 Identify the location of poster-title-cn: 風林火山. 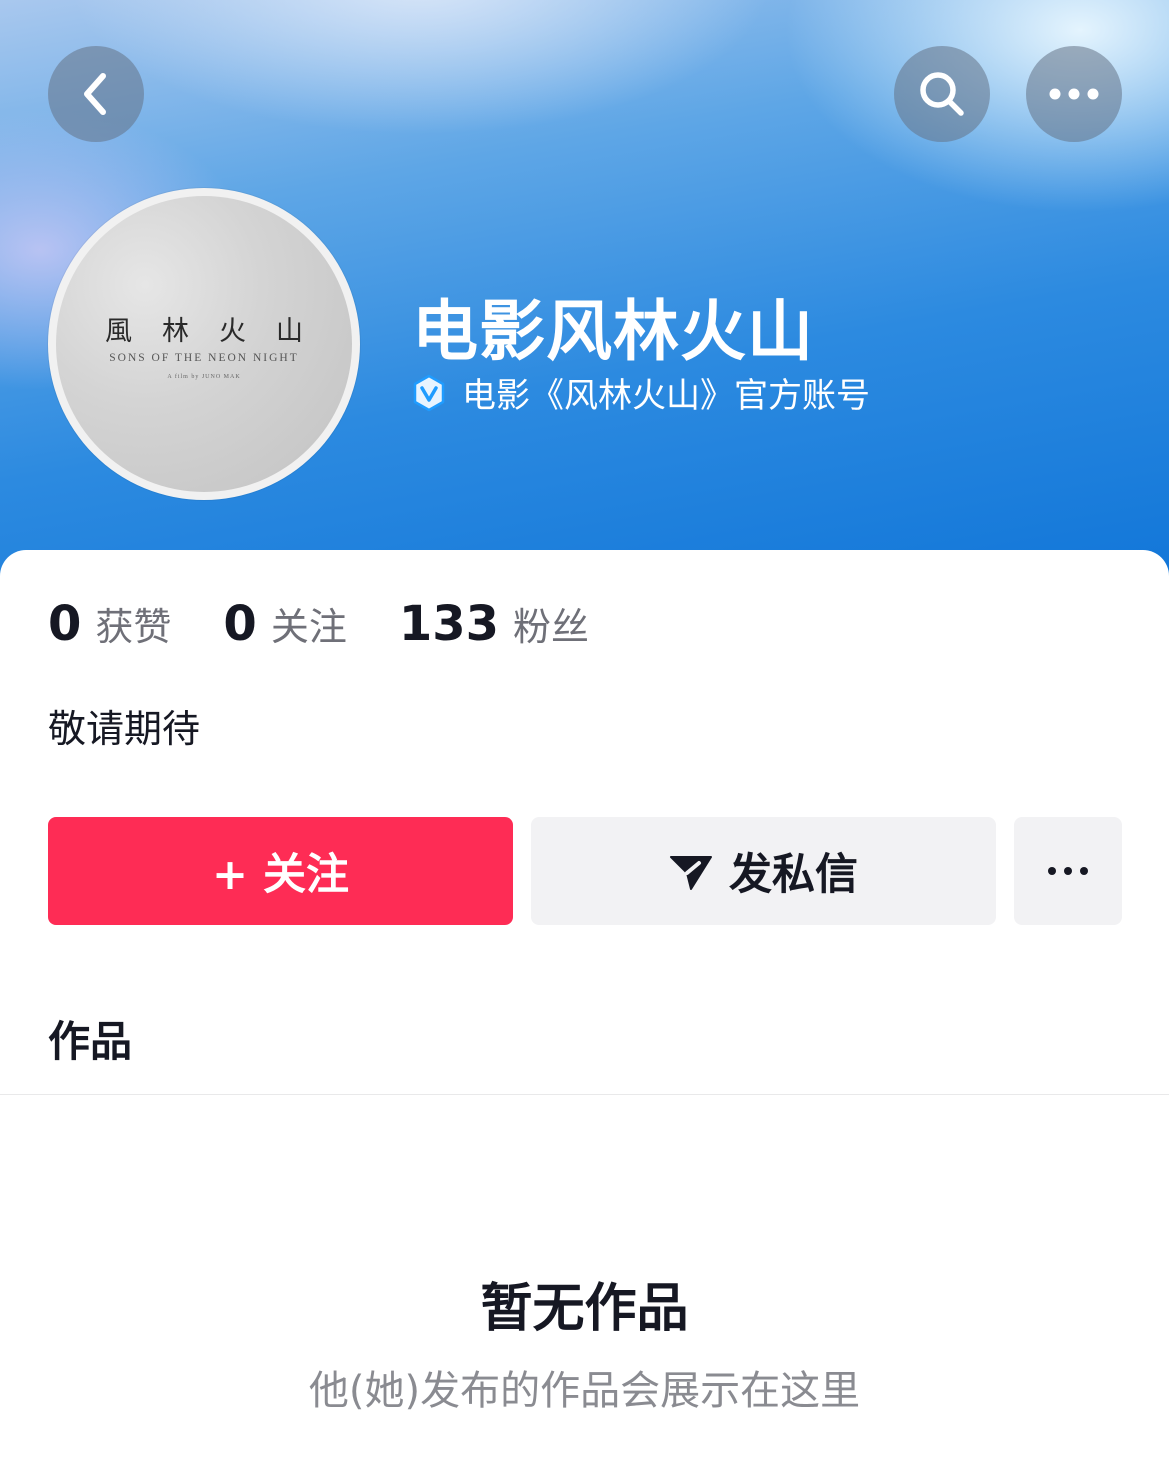
(219, 331).